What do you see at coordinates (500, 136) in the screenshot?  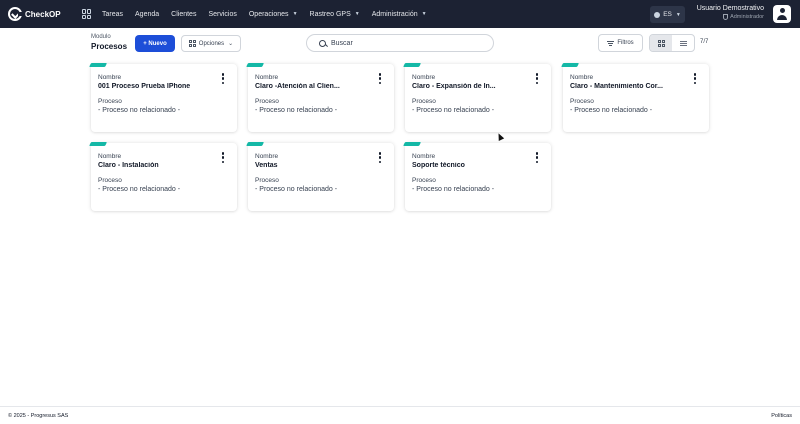 I see `mouse-cursor-icon` at bounding box center [500, 136].